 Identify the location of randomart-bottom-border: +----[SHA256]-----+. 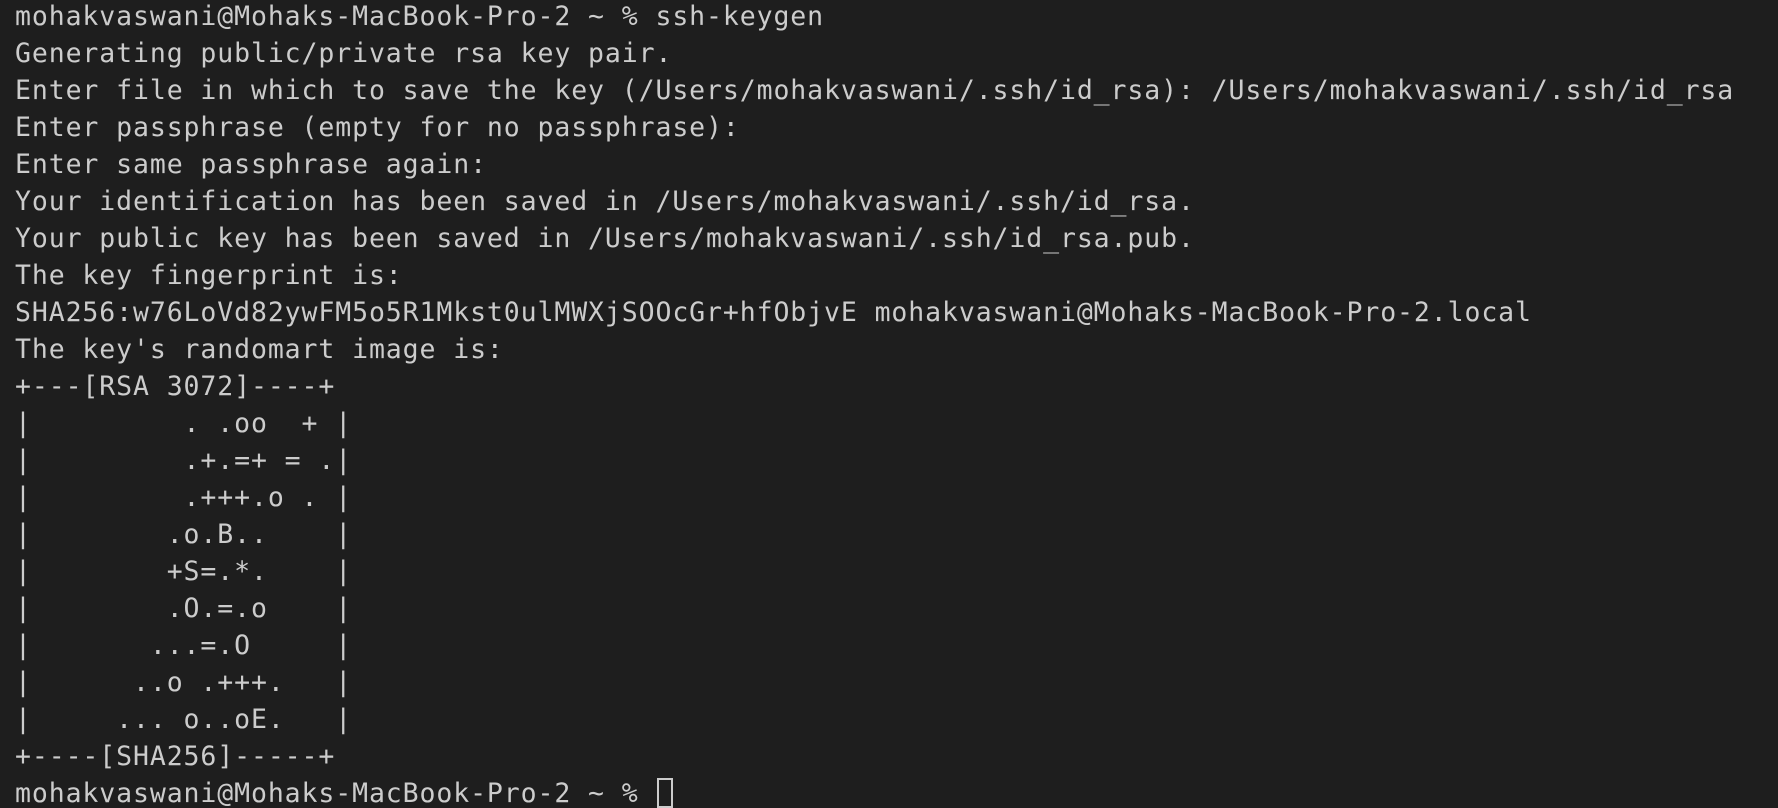
(175, 756).